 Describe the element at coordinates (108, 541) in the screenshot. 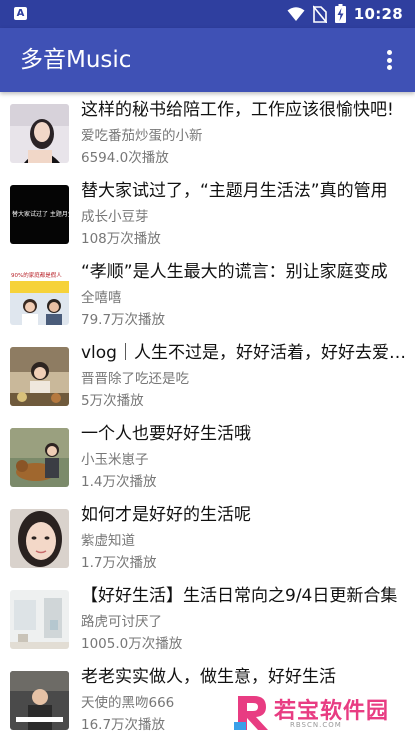

I see `item-artist: 紫虚知道` at that location.